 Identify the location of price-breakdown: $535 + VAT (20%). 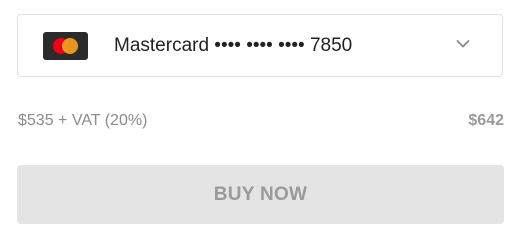
(83, 120).